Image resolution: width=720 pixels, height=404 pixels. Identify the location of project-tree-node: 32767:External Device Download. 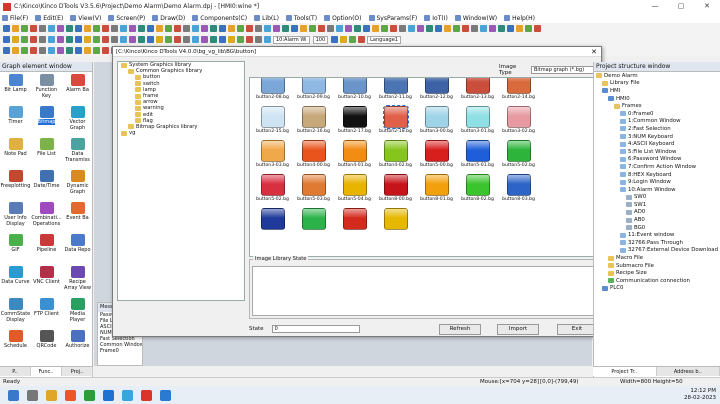
(657, 251).